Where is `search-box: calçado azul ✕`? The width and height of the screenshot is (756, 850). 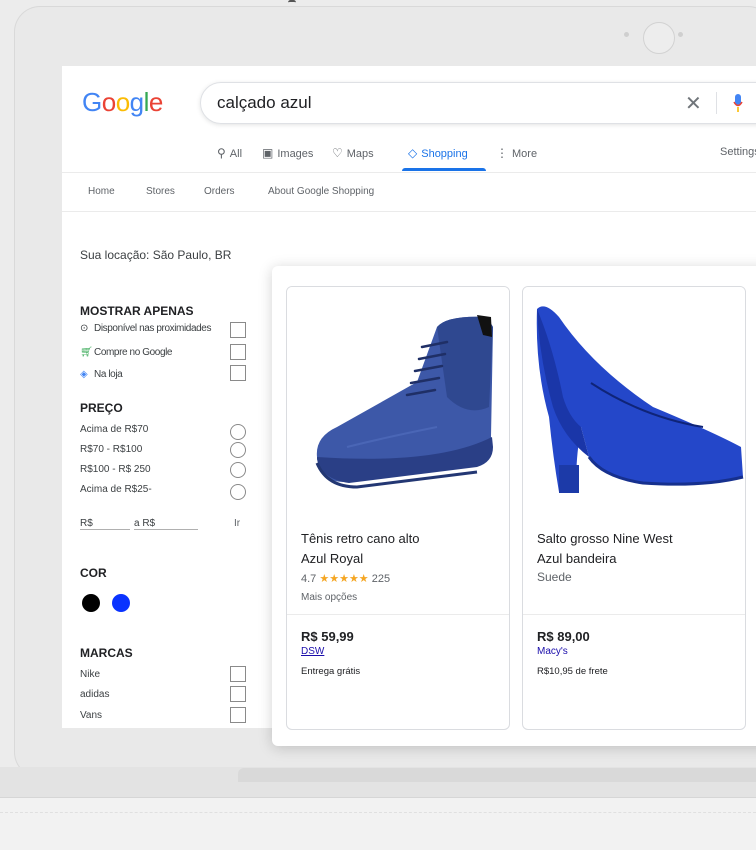 search-box: calçado azul ✕ is located at coordinates (478, 103).